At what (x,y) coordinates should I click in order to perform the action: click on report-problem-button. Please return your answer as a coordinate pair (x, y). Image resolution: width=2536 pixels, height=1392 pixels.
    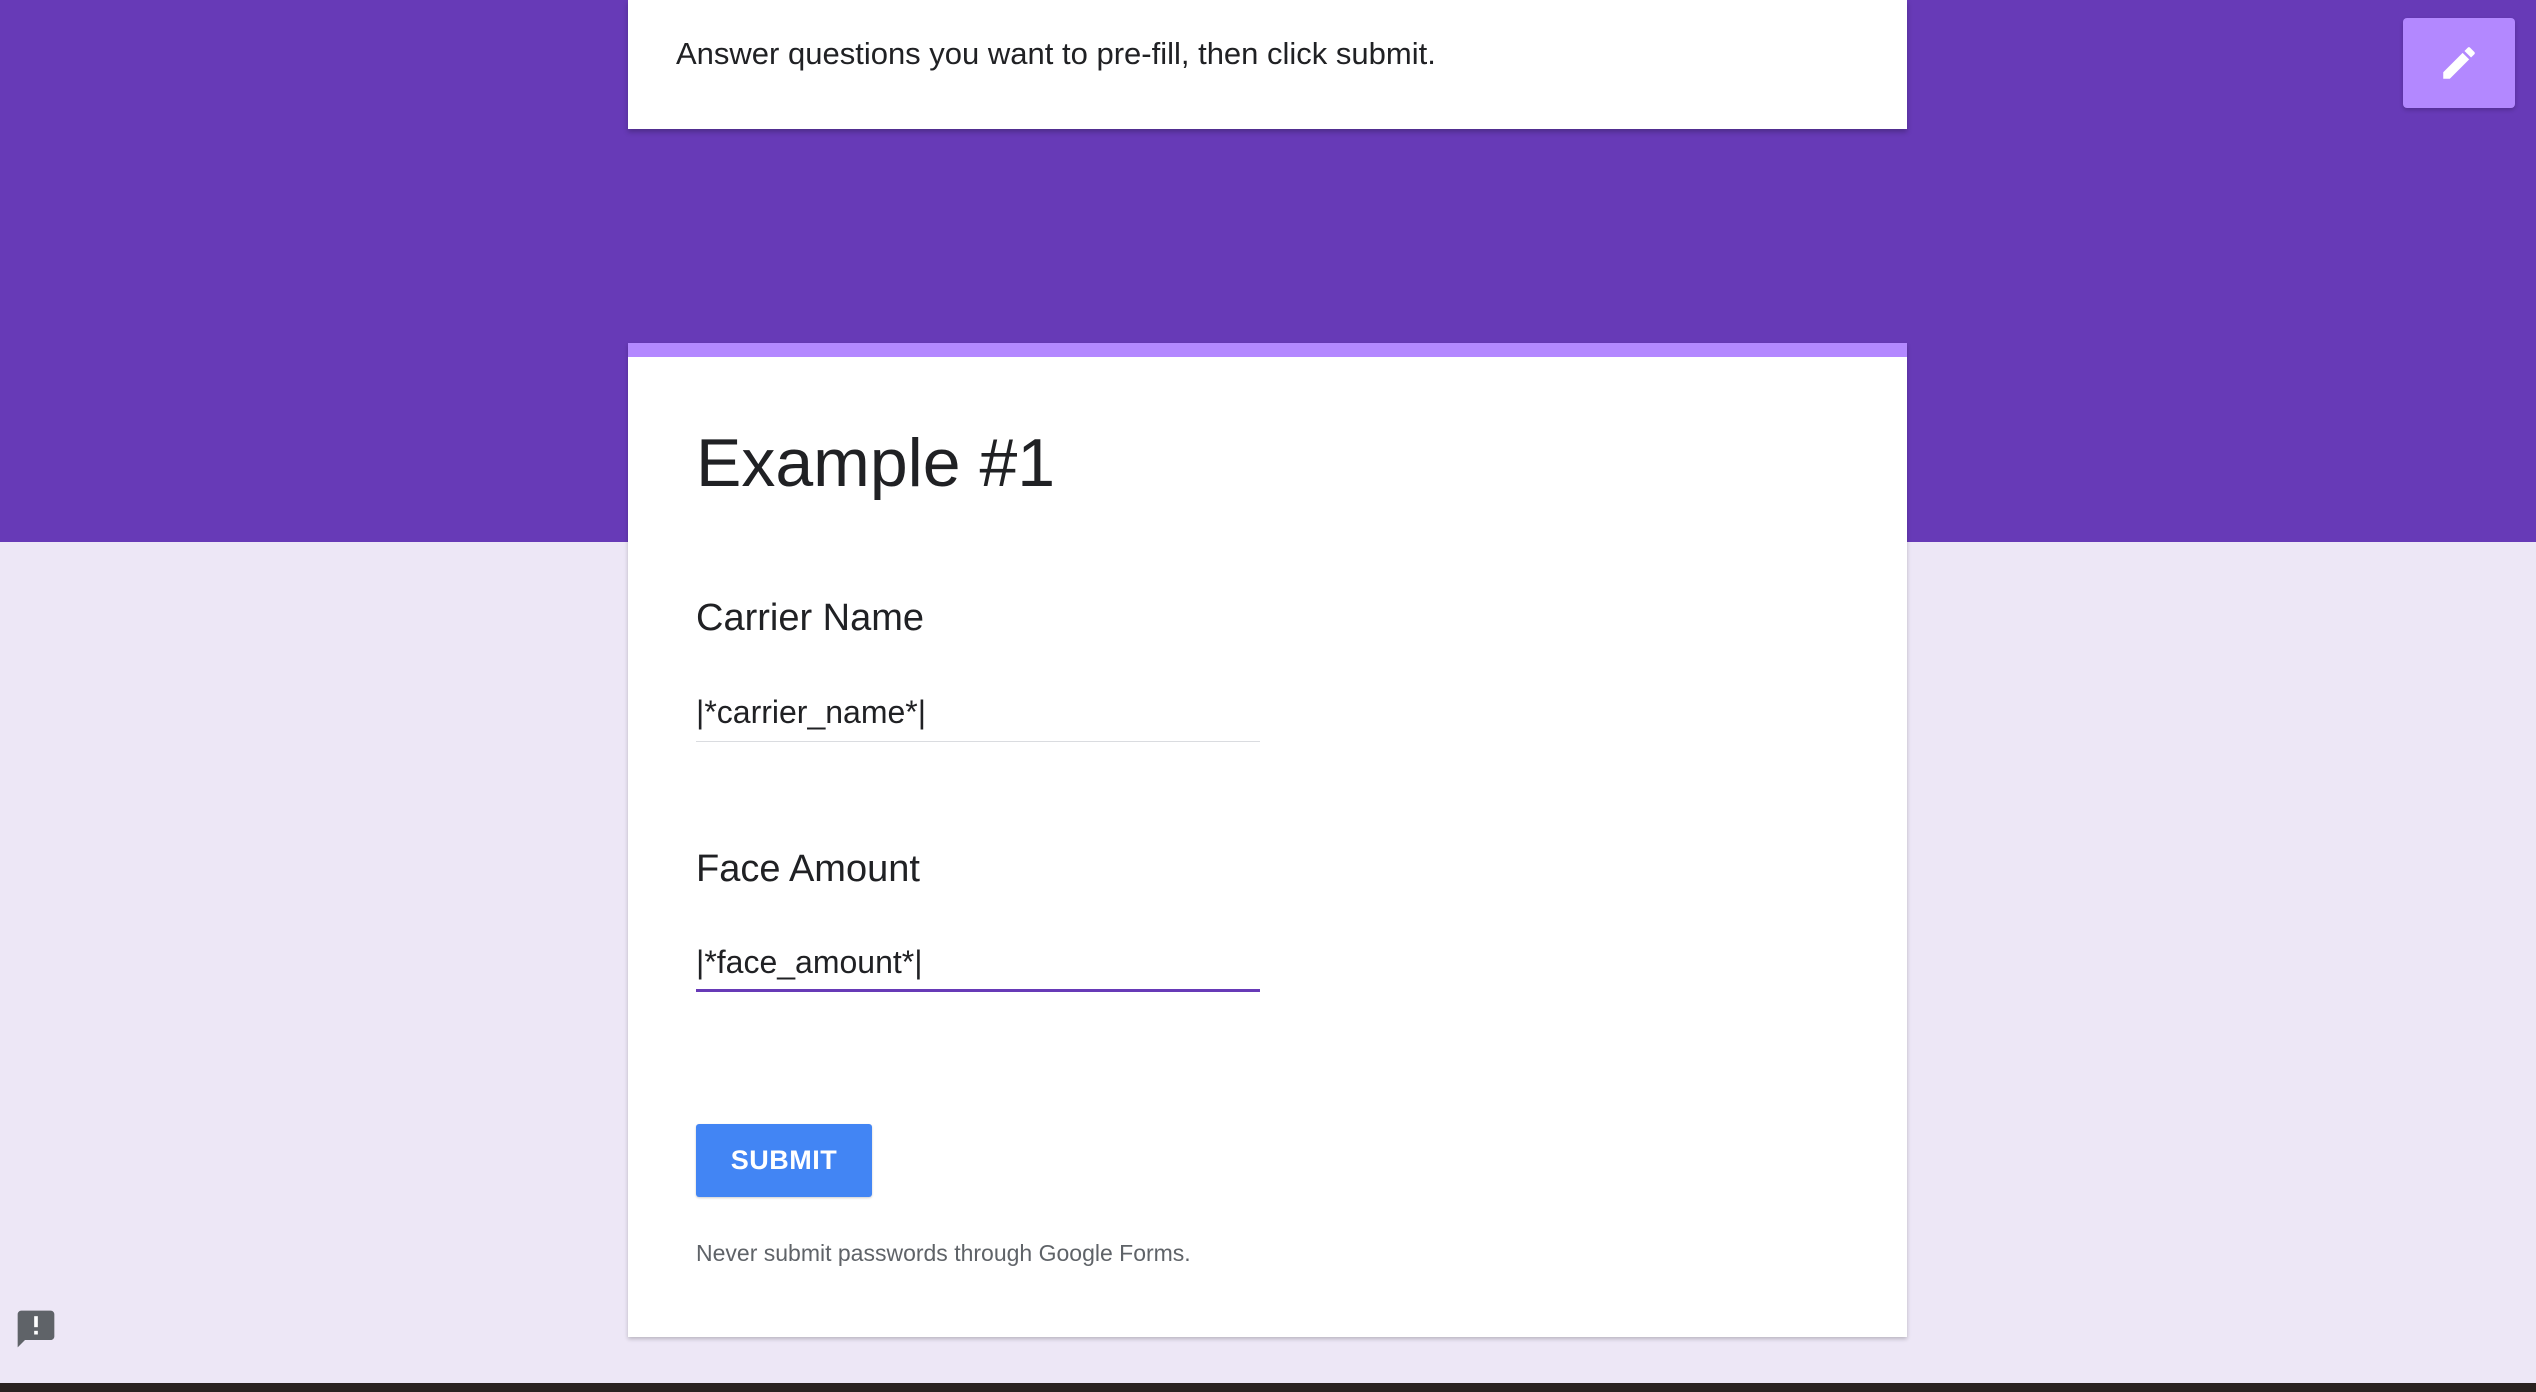
    Looking at the image, I should click on (36, 1329).